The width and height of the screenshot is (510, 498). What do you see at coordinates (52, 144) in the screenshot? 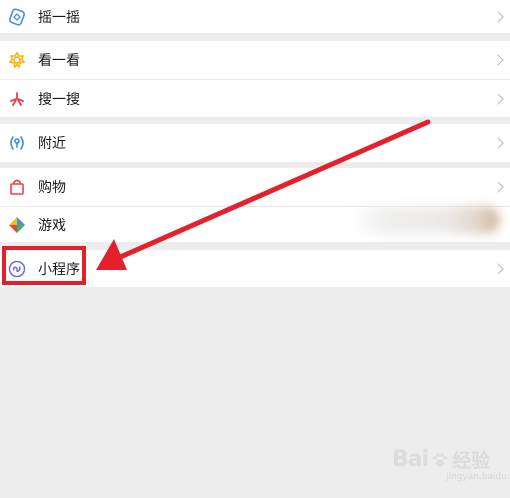
I see `menu-item-label: 附近` at bounding box center [52, 144].